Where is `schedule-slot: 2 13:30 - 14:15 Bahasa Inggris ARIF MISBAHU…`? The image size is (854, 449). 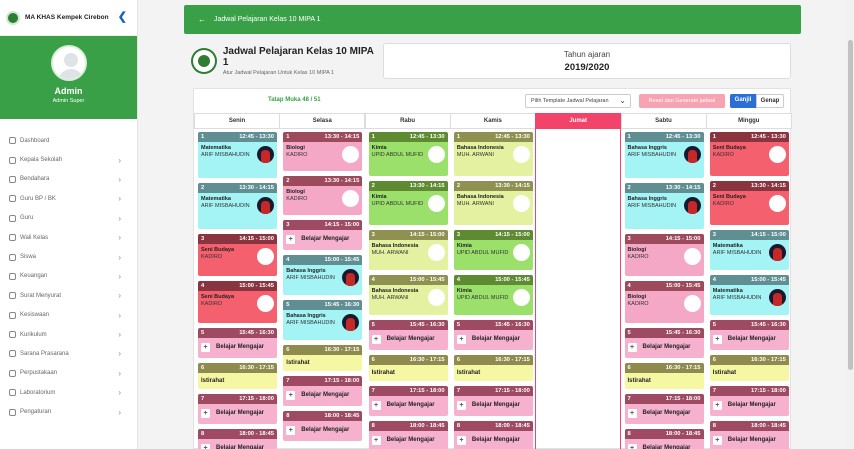
schedule-slot: 2 13:30 - 14:15 Bahasa Inggris ARIF MISBAHU… is located at coordinates (664, 206).